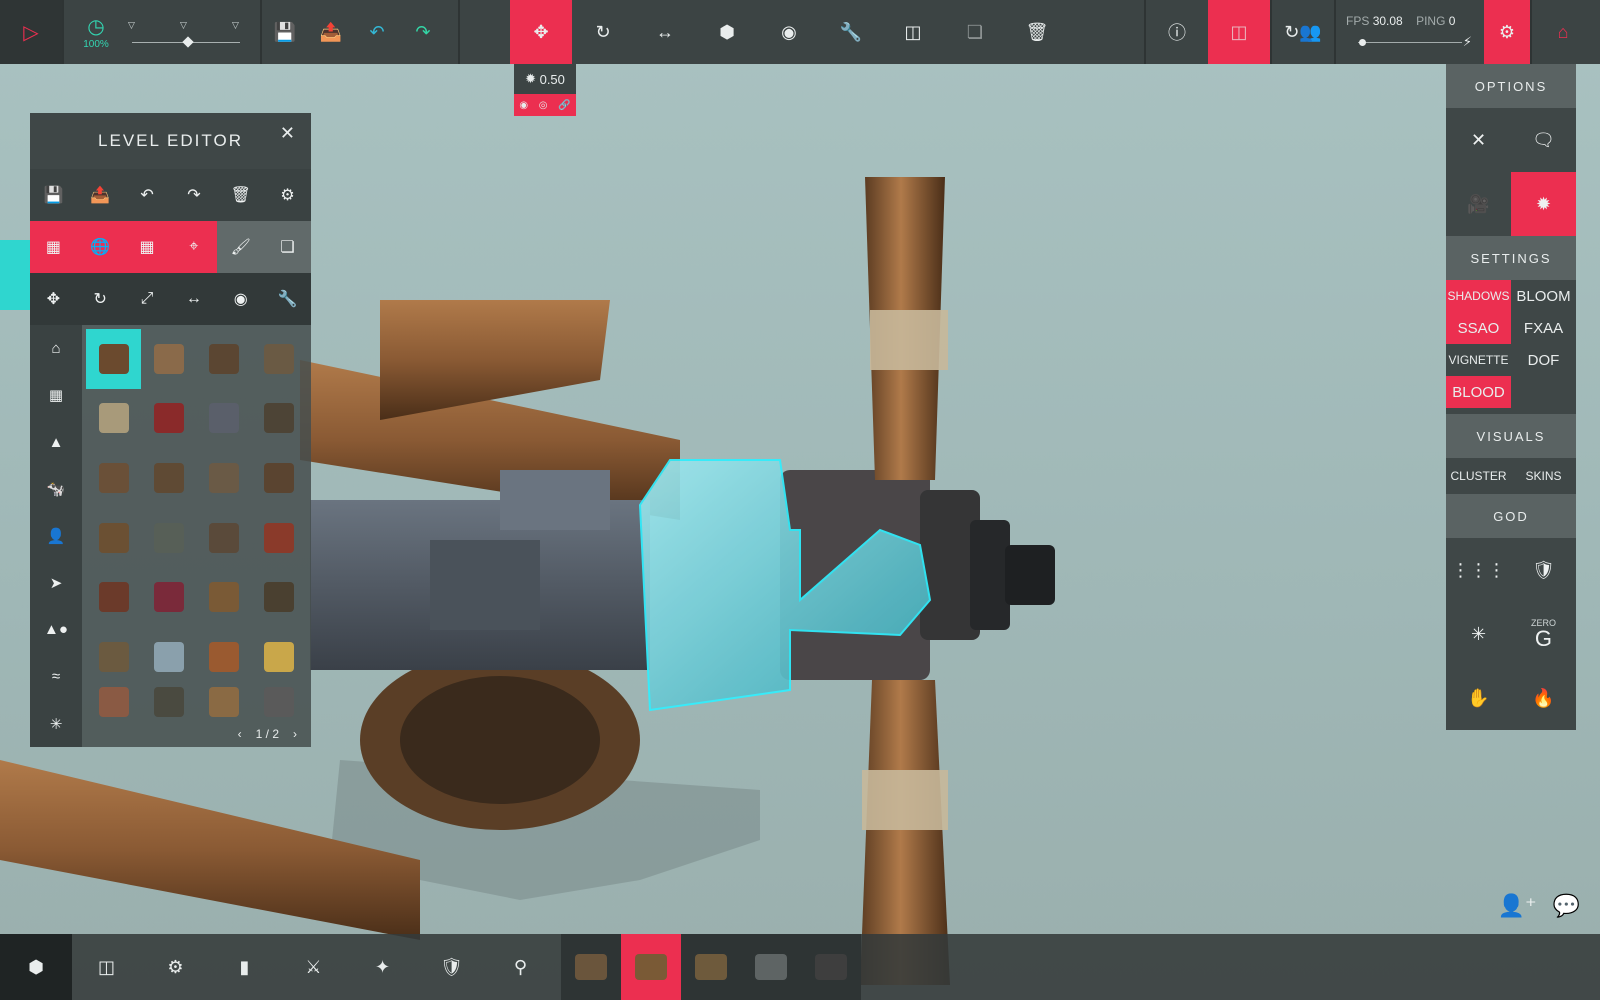 The width and height of the screenshot is (1600, 1000). I want to click on category-buildings-button: ⌂, so click(56, 348).